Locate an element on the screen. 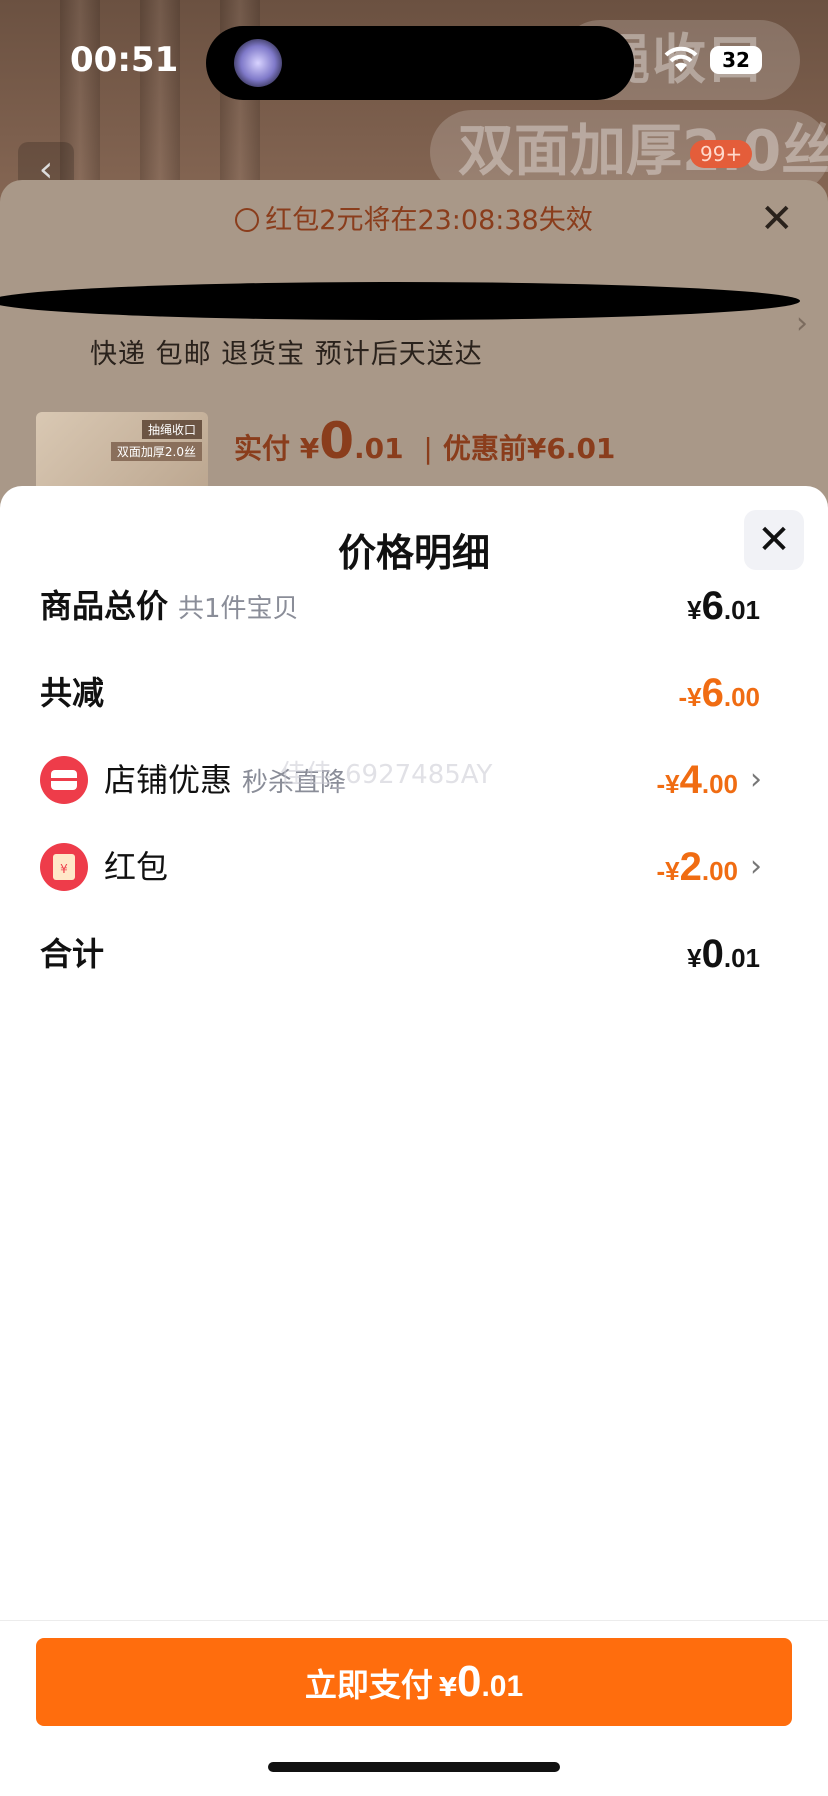 The image size is (828, 1796). subtotal-label: 商品总价 共1件宝贝 is located at coordinates (169, 606).